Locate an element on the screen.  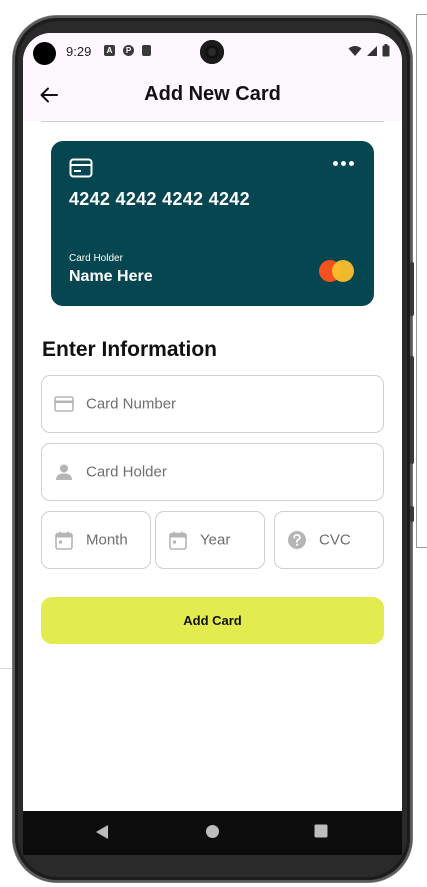
front-camera-center is located at coordinates (212, 52).